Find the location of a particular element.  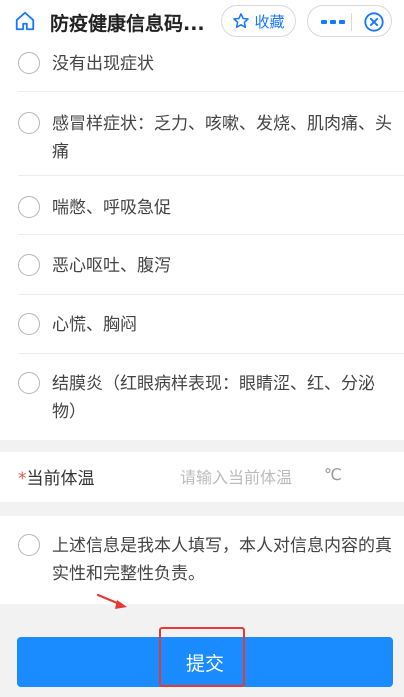

temperature-unit: ℃ is located at coordinates (333, 474).